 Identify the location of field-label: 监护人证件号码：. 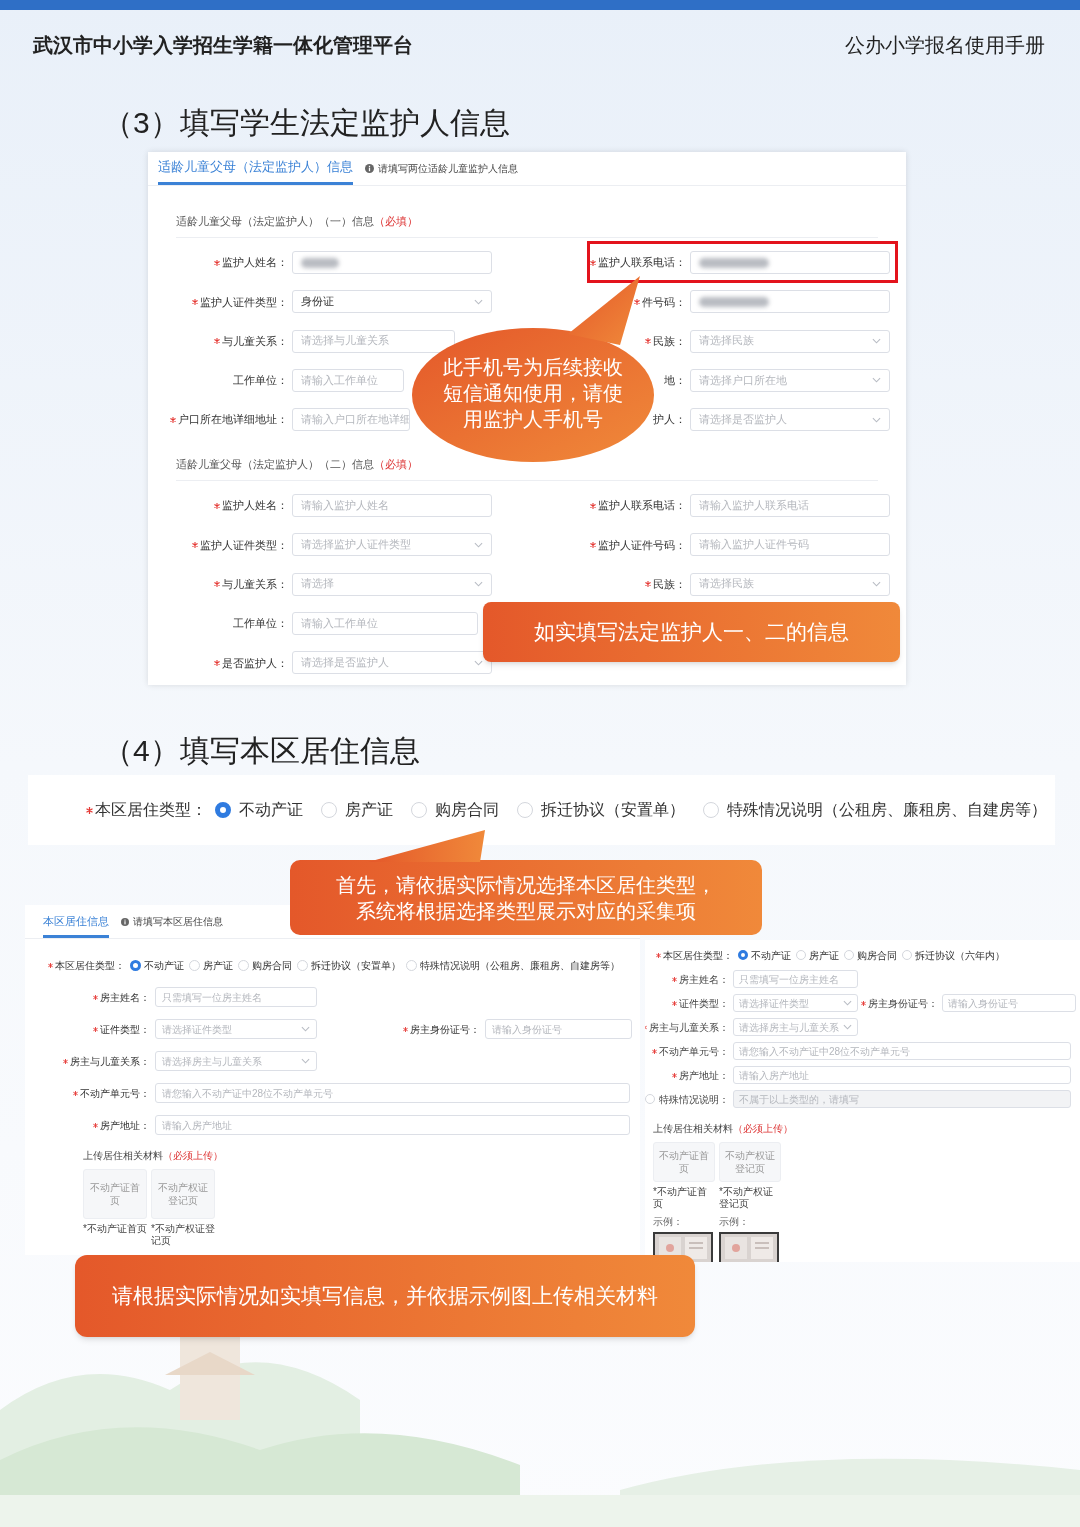
(642, 545).